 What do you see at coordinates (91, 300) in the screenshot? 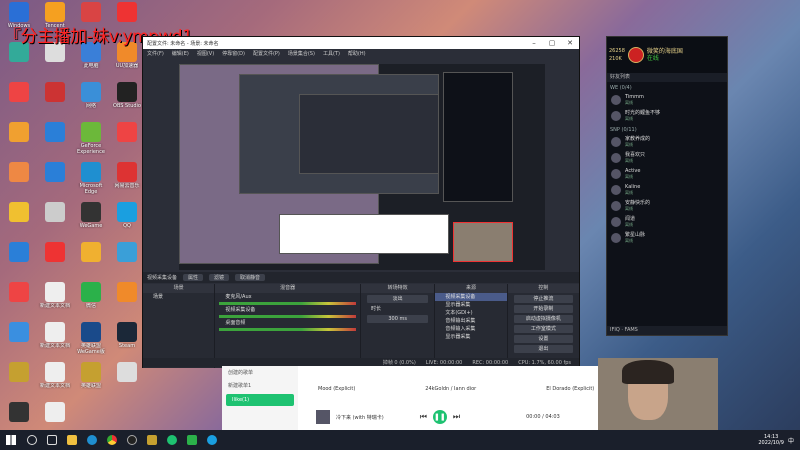
I see `desktop-icon: 微信` at bounding box center [91, 300].